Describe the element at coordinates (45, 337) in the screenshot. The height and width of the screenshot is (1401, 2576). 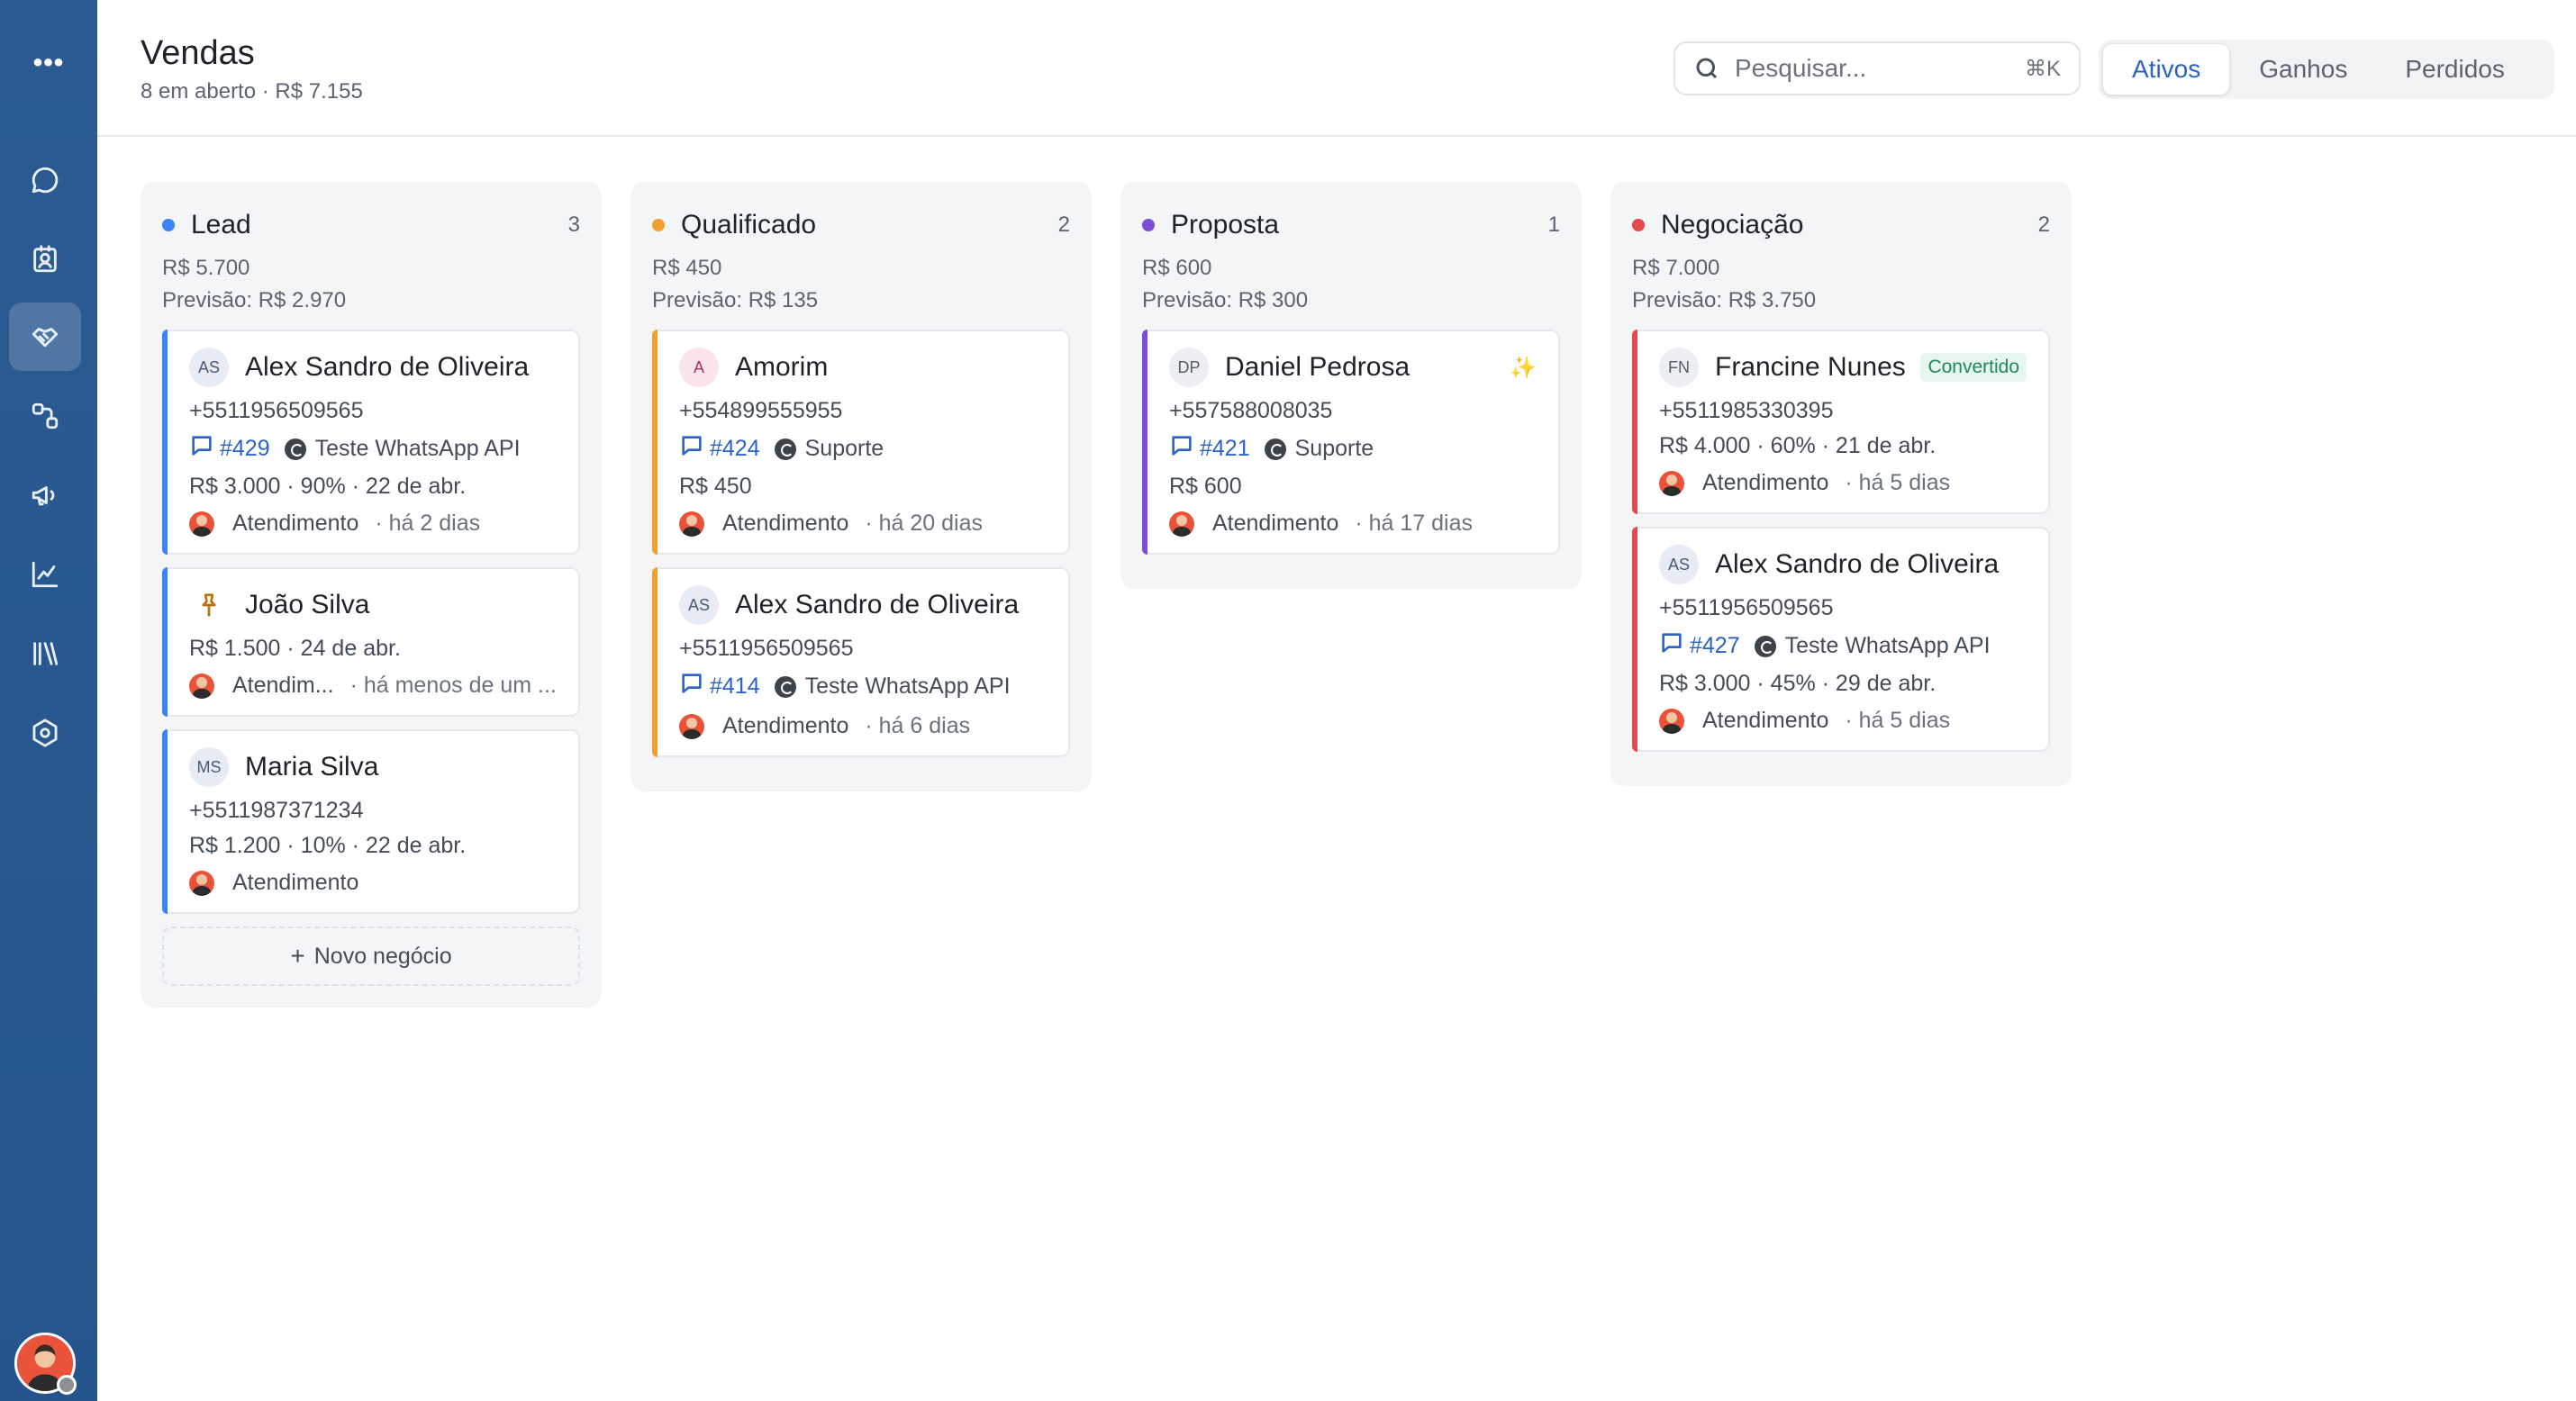
I see `deals-icon` at that location.